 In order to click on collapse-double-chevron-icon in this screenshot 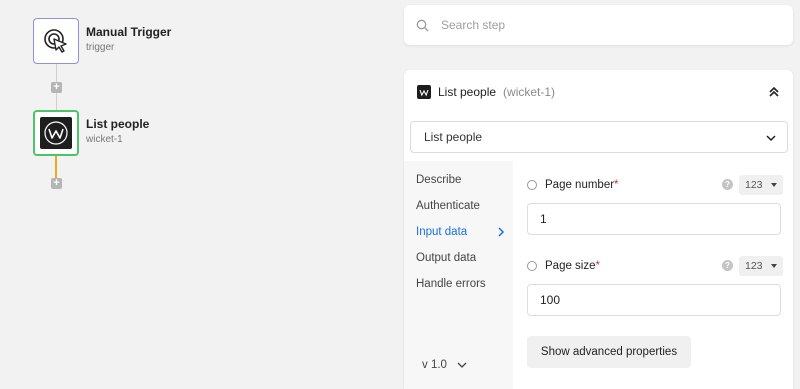, I will do `click(774, 92)`.